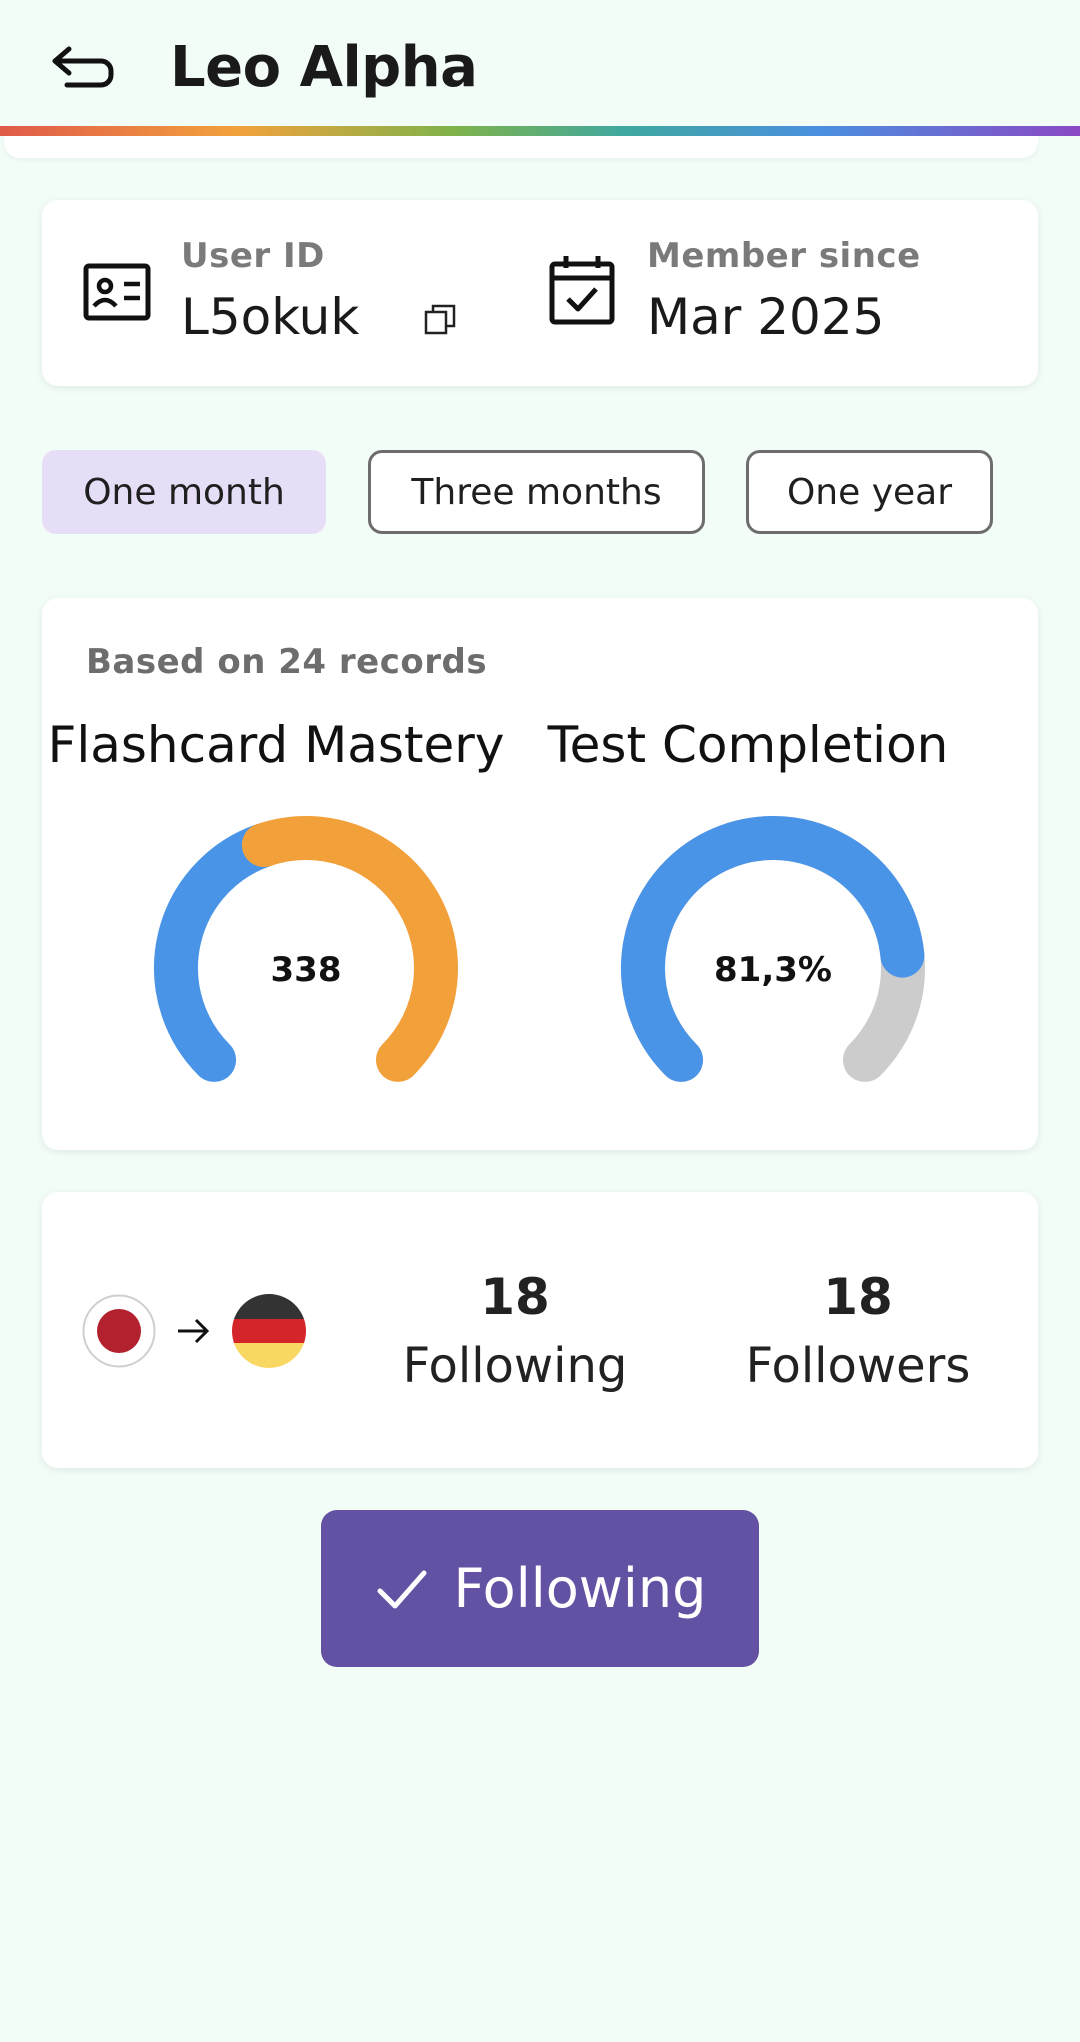 Image resolution: width=1080 pixels, height=2042 pixels. Describe the element at coordinates (306, 970) in the screenshot. I see `flashcard-mastery-value: 338` at that location.